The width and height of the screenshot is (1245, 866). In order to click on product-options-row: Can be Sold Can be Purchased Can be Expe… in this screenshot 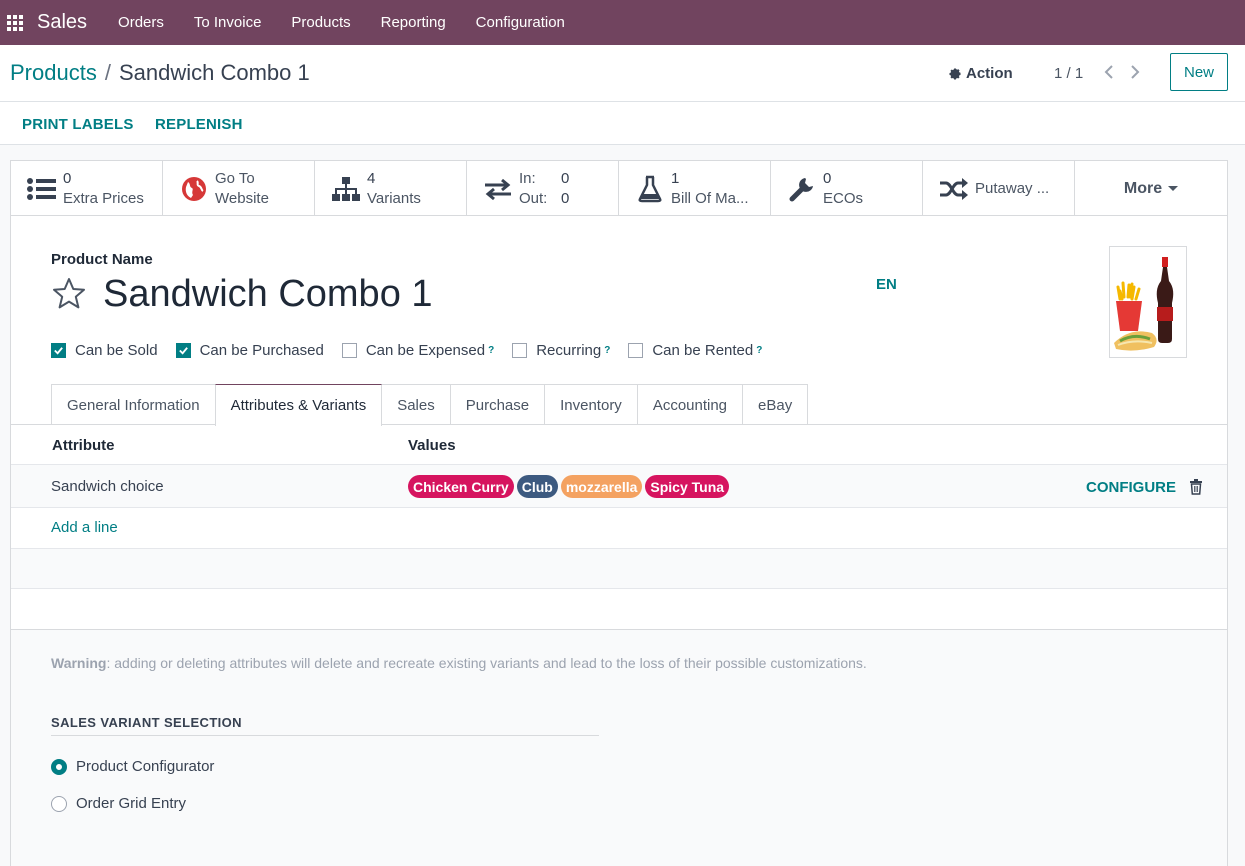, I will do `click(415, 350)`.